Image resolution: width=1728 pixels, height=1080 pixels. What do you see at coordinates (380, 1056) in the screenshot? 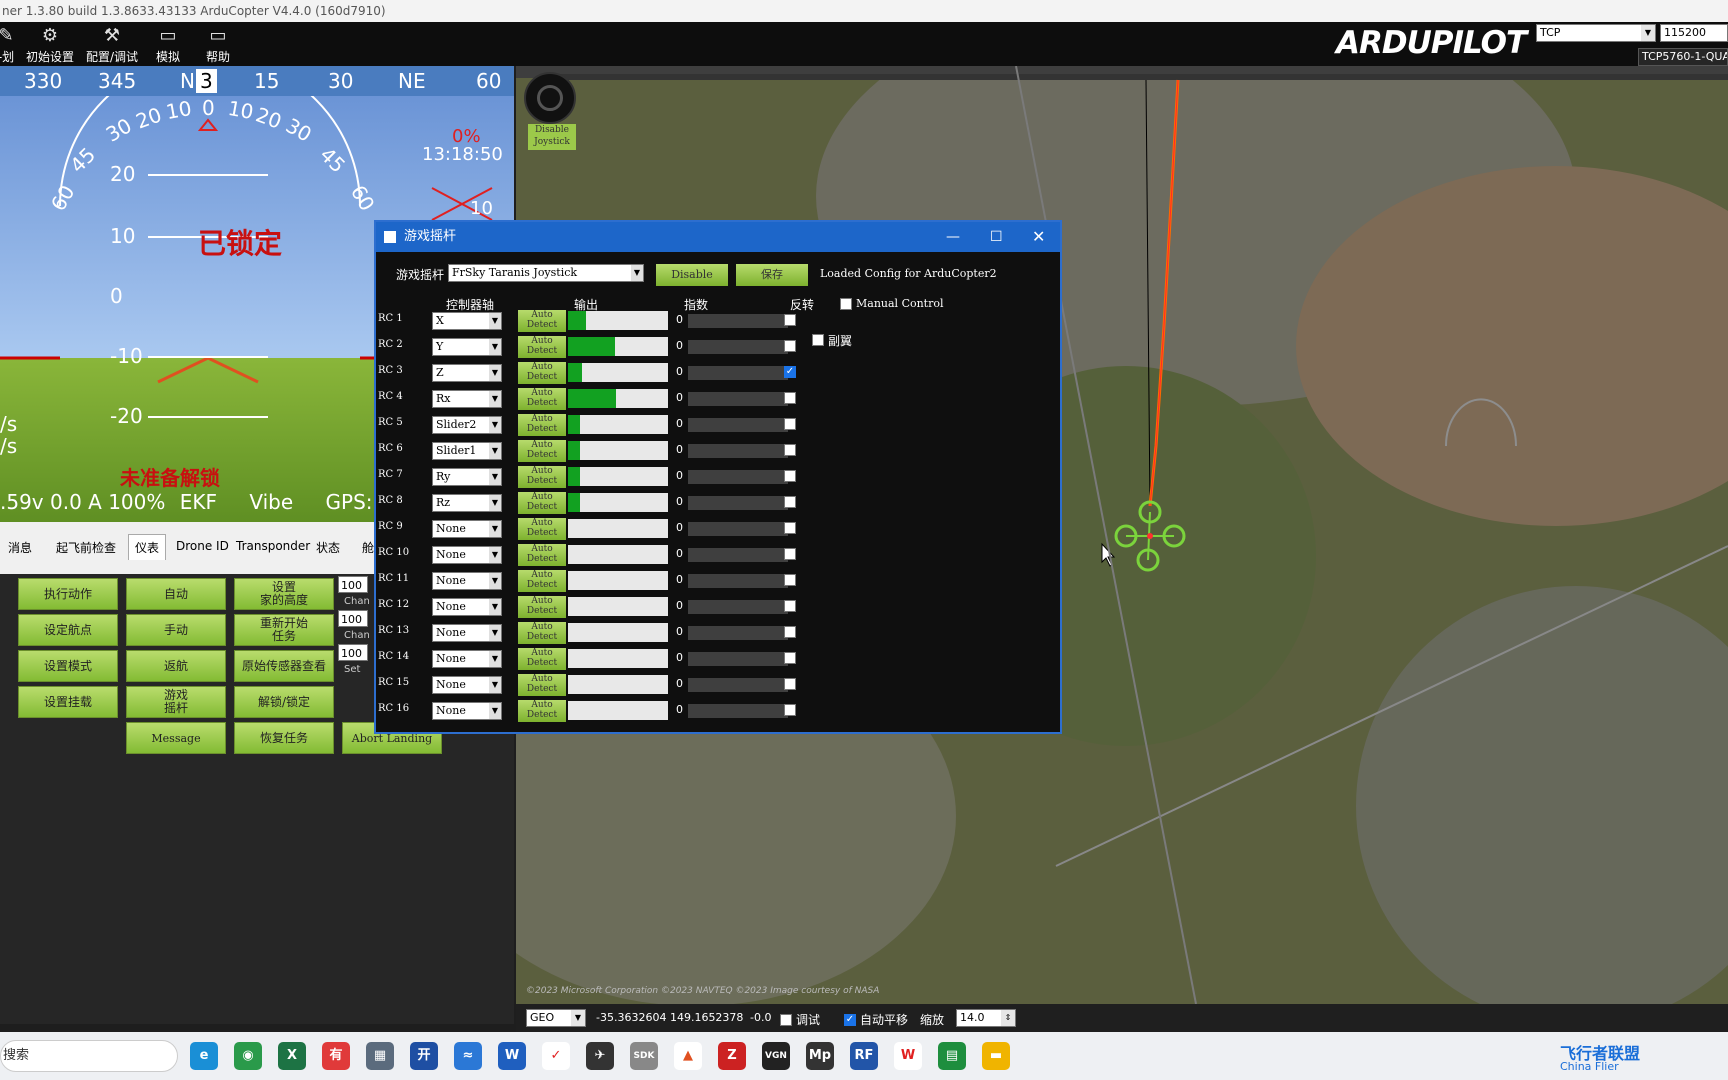
I see `calculator-icon: ▦` at bounding box center [380, 1056].